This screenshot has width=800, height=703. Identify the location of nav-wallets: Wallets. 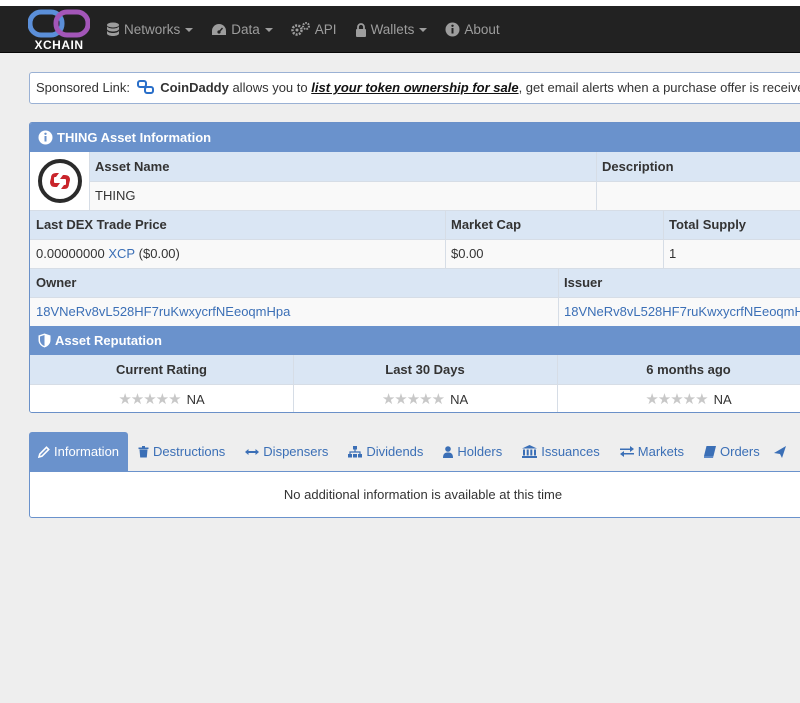
(391, 29).